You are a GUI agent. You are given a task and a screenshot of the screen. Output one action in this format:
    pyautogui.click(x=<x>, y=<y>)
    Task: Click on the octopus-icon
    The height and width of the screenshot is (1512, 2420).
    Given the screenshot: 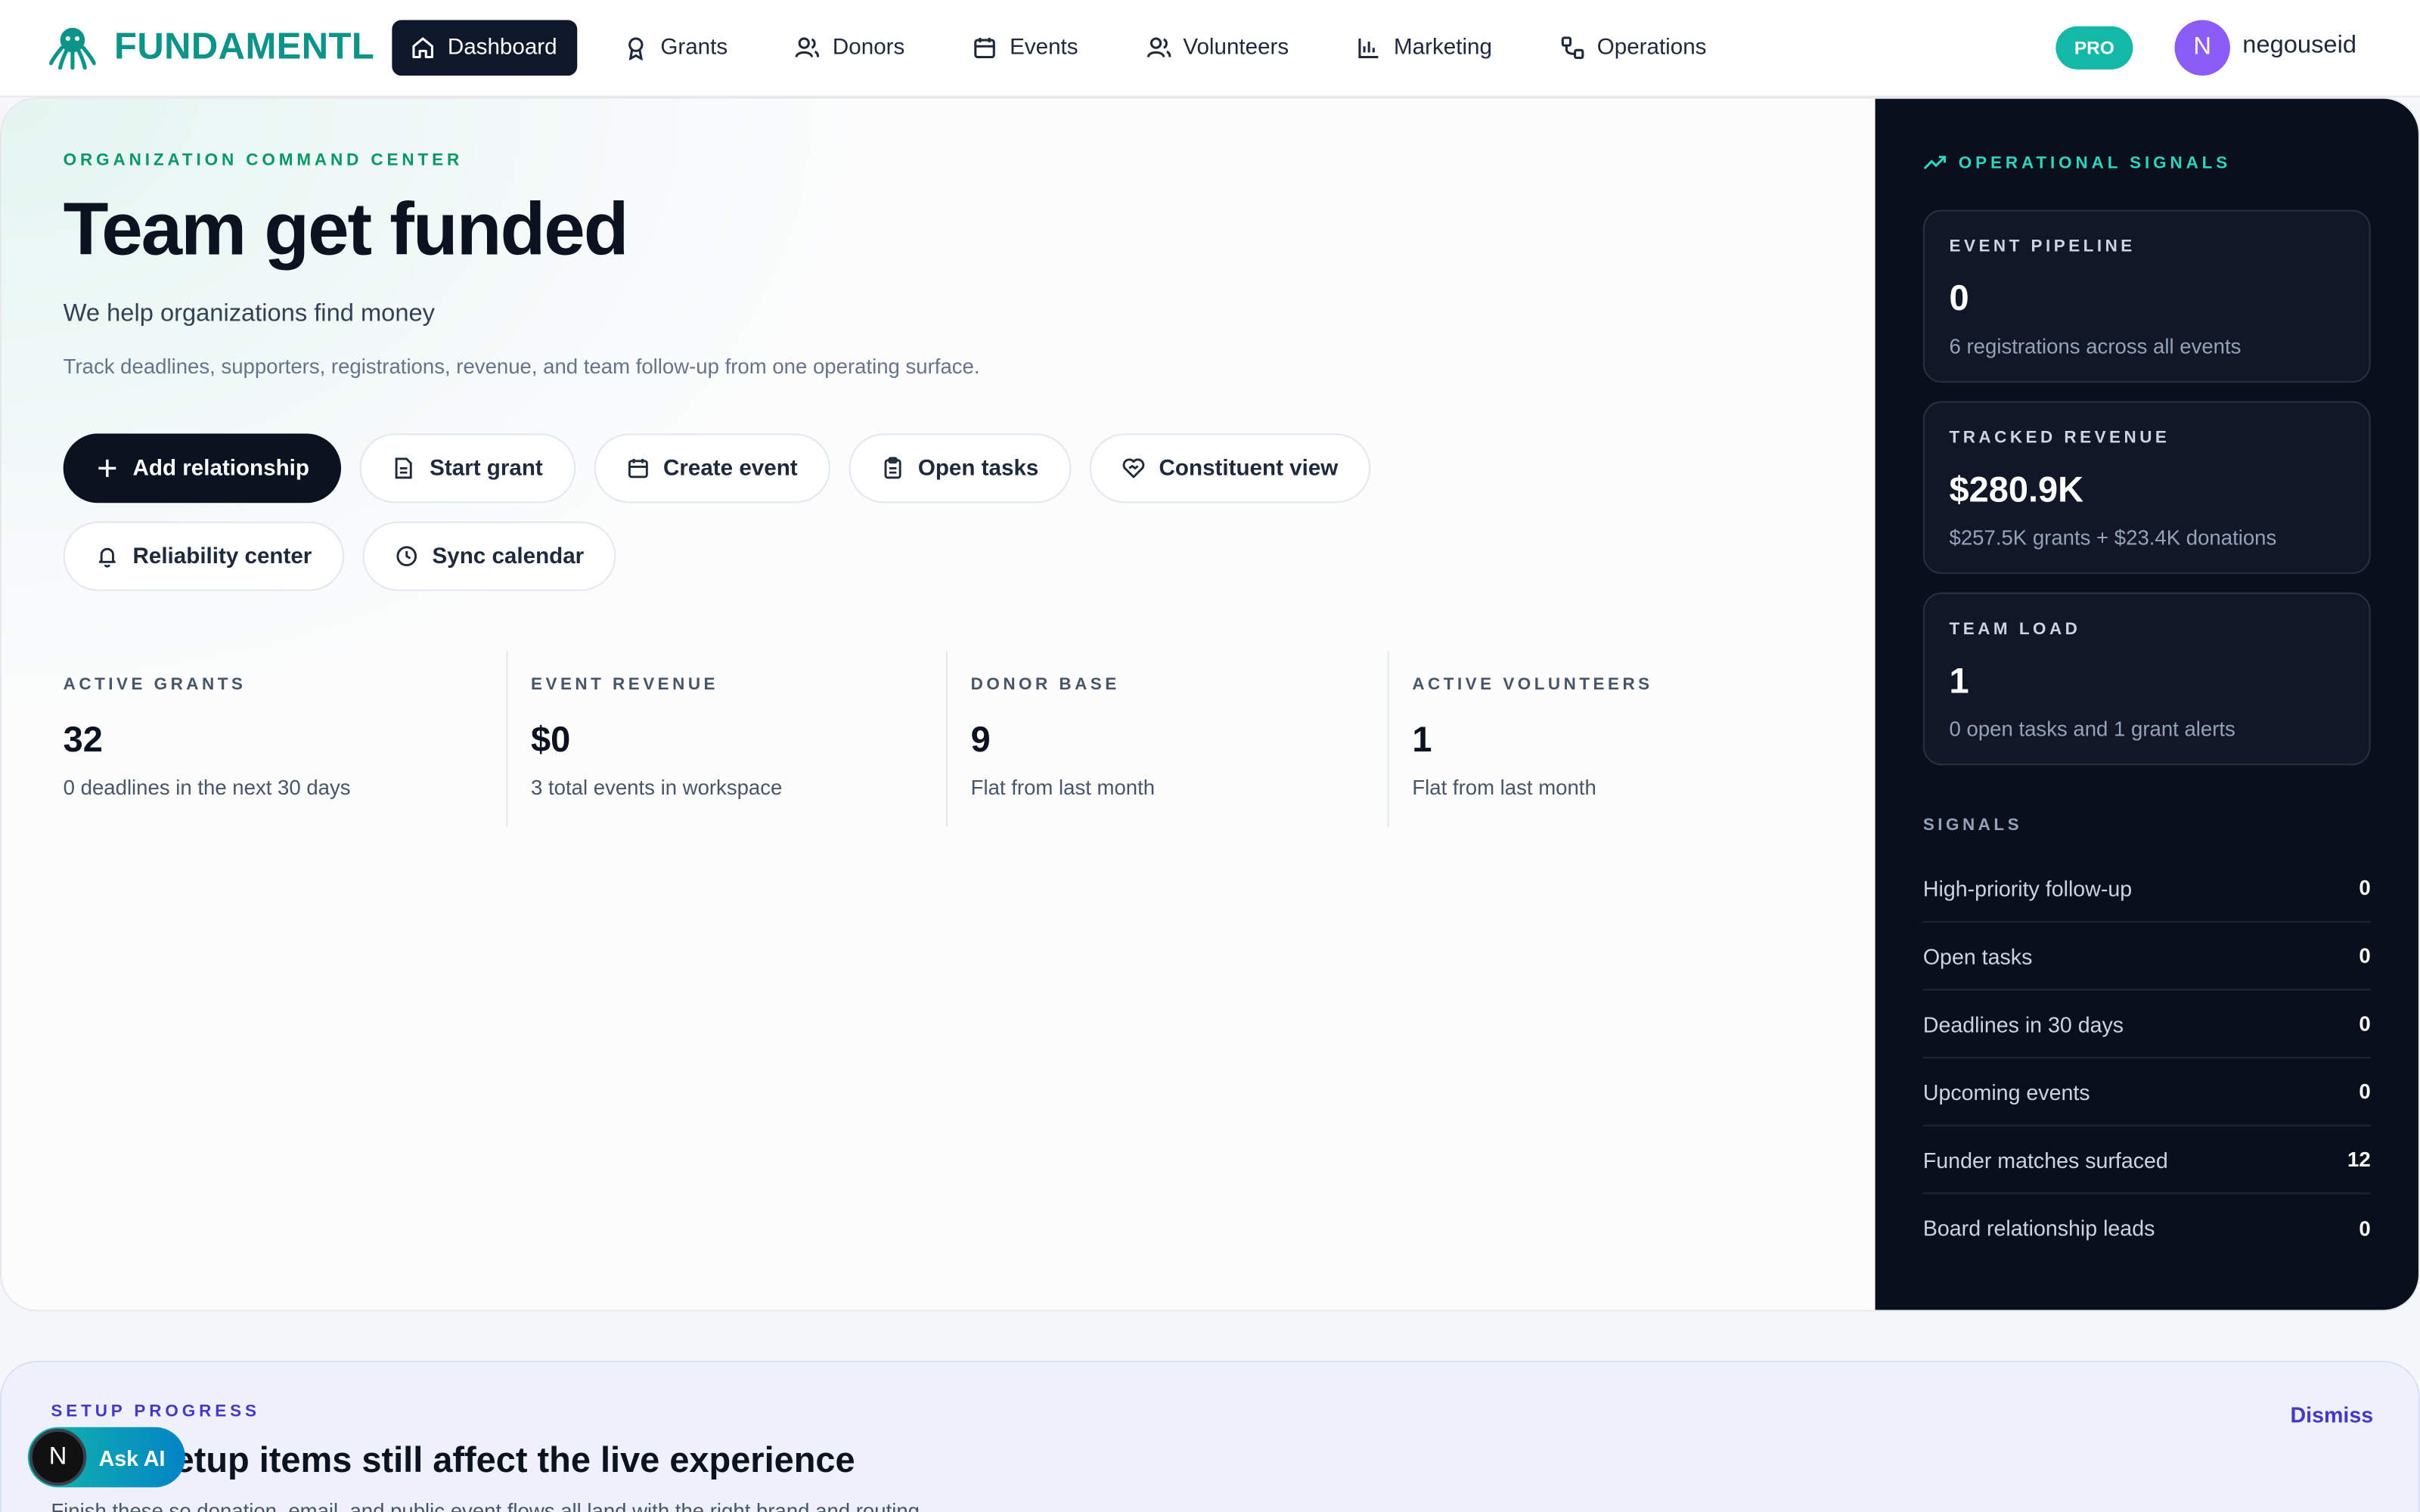 What is the action you would take?
    pyautogui.click(x=72, y=48)
    